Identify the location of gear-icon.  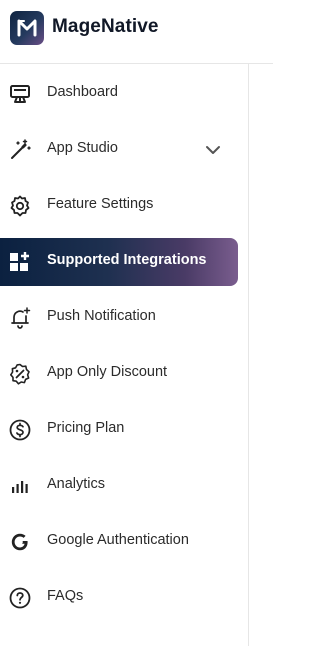
(20, 206).